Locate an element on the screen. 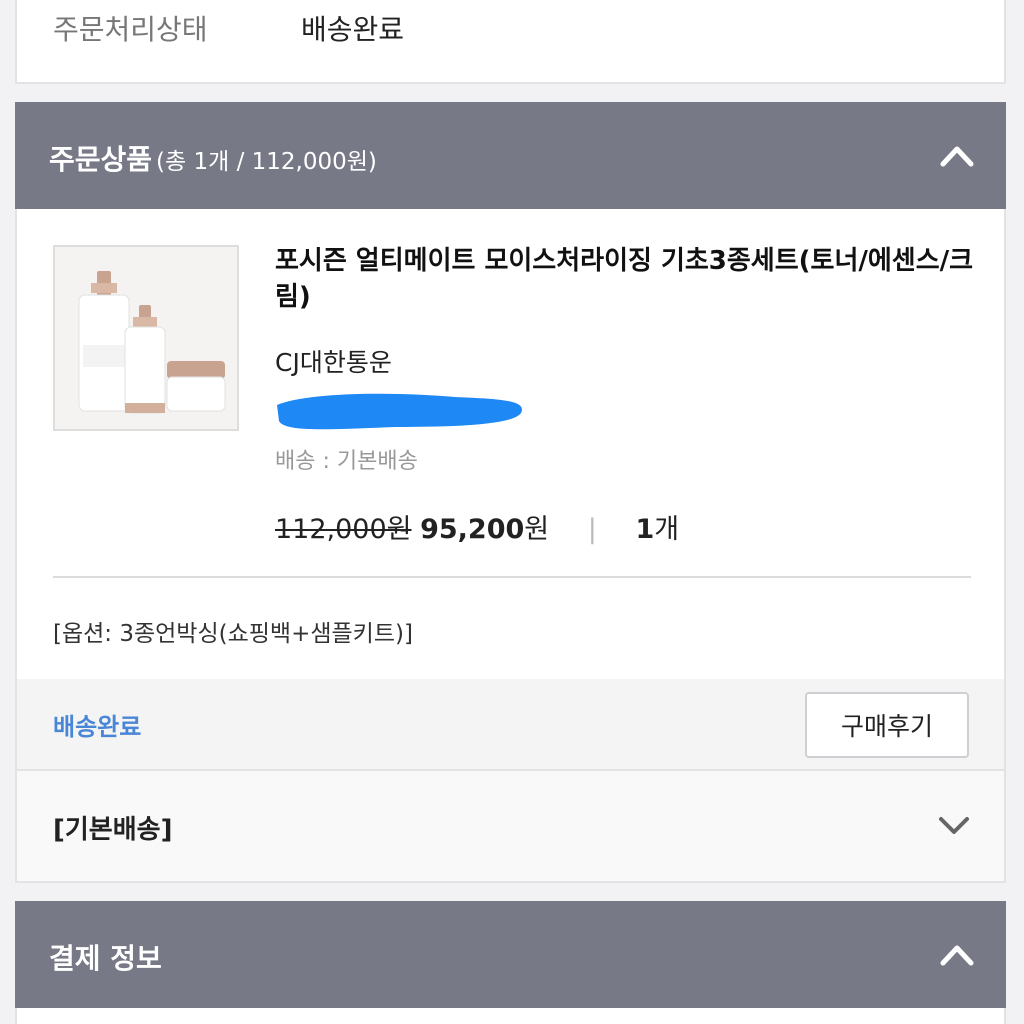 Image resolution: width=1024 pixels, height=1024 pixels. product-image is located at coordinates (146, 338).